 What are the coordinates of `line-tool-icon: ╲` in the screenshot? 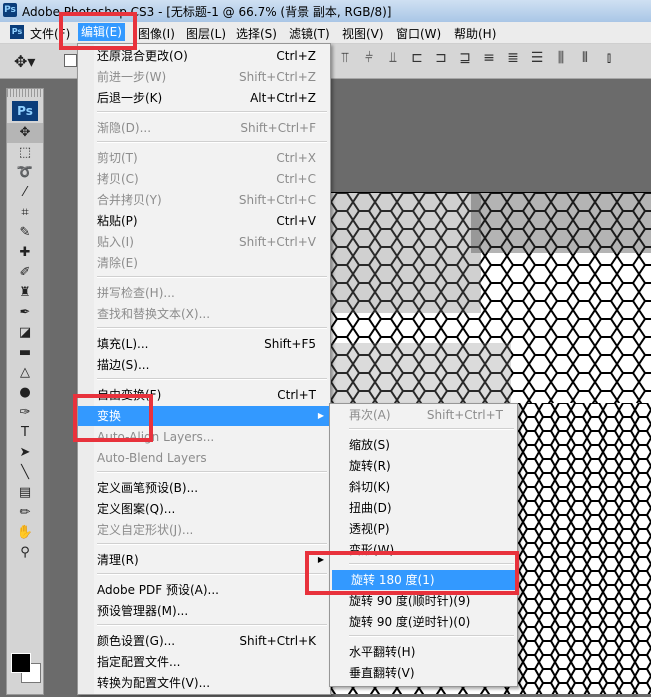 It's located at (25, 473).